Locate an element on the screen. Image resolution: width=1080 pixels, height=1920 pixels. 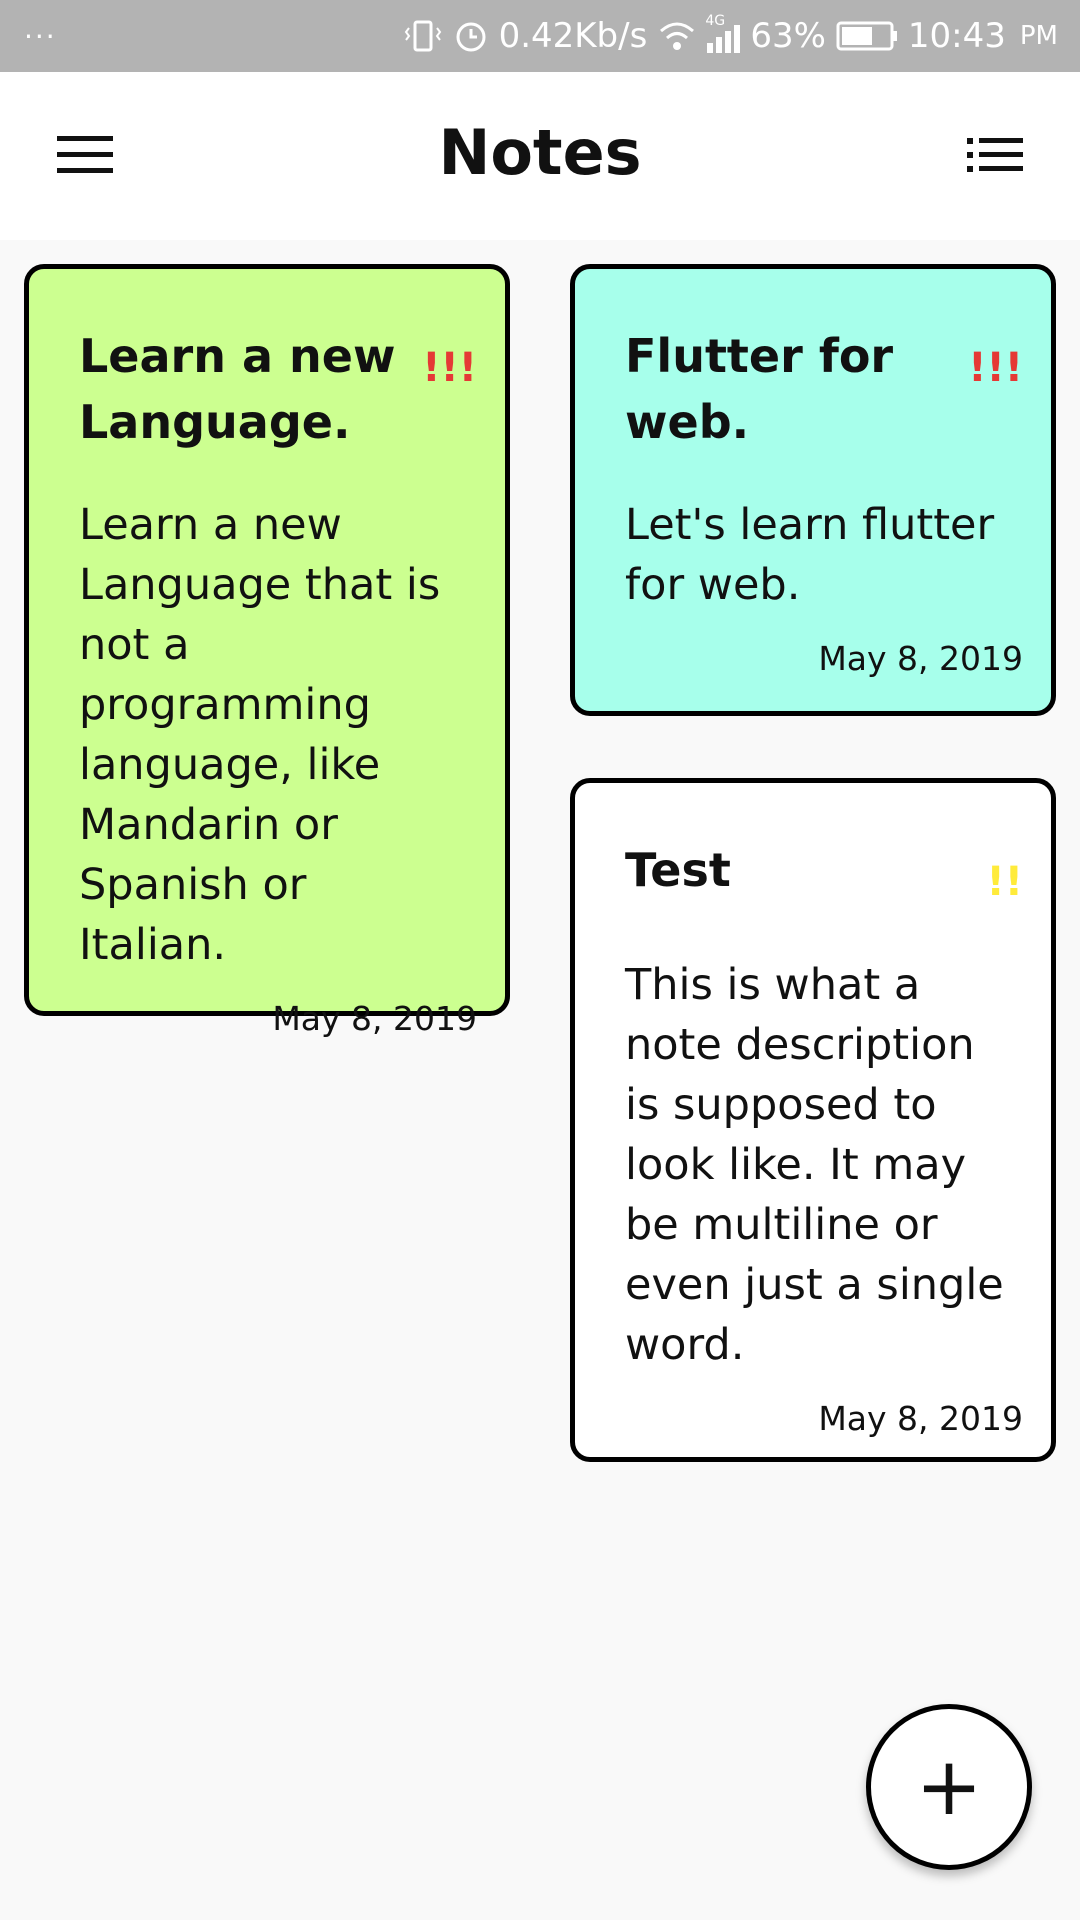
wifi-icon is located at coordinates (677, 36).